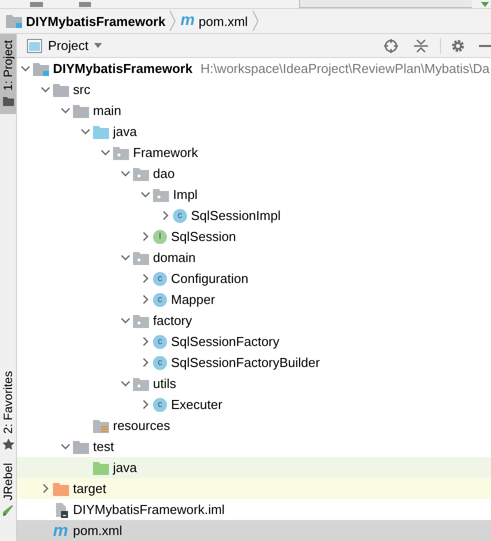 The height and width of the screenshot is (541, 491). I want to click on tree-item: c SqlSessionFactory, so click(254, 341).